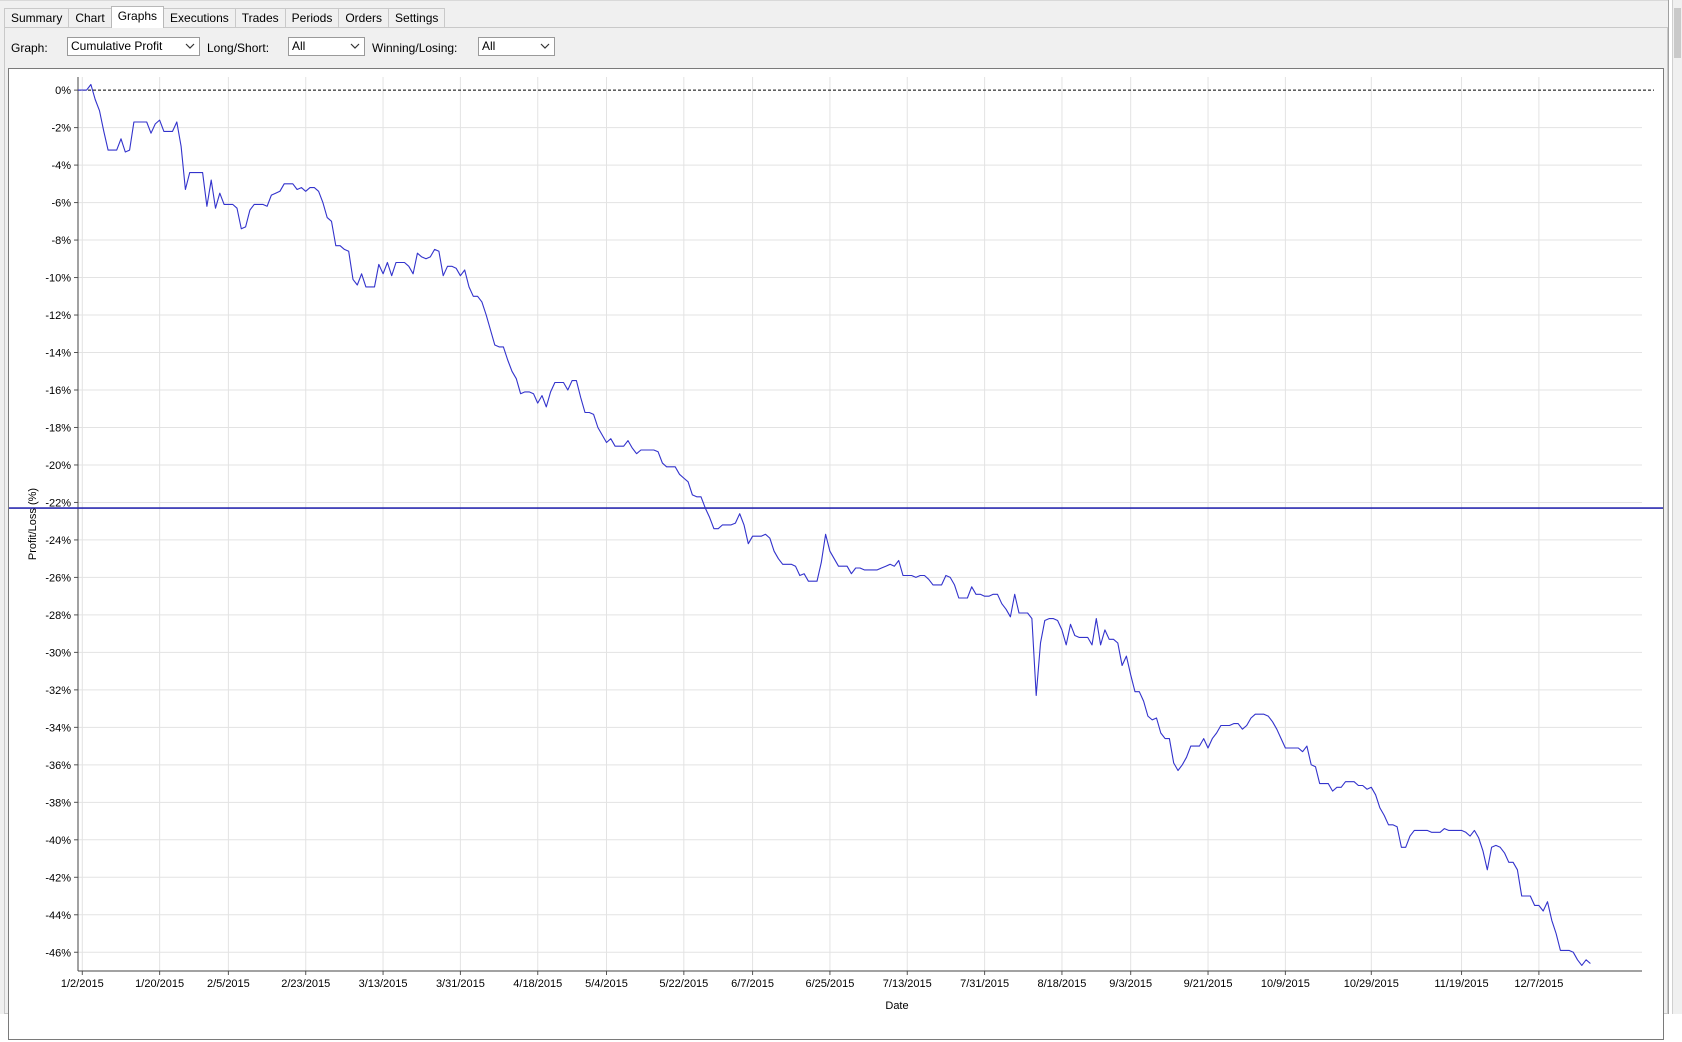  What do you see at coordinates (159, 984) in the screenshot?
I see `x-tick-label: 1/20/2015` at bounding box center [159, 984].